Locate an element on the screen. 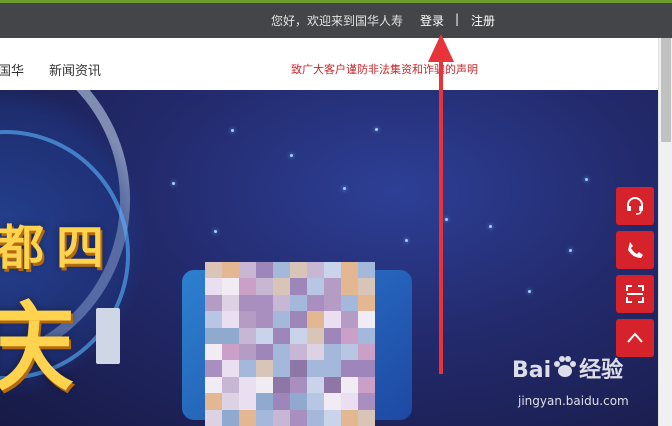 This screenshot has height=426, width=672. register-link: 注册 is located at coordinates (483, 20).